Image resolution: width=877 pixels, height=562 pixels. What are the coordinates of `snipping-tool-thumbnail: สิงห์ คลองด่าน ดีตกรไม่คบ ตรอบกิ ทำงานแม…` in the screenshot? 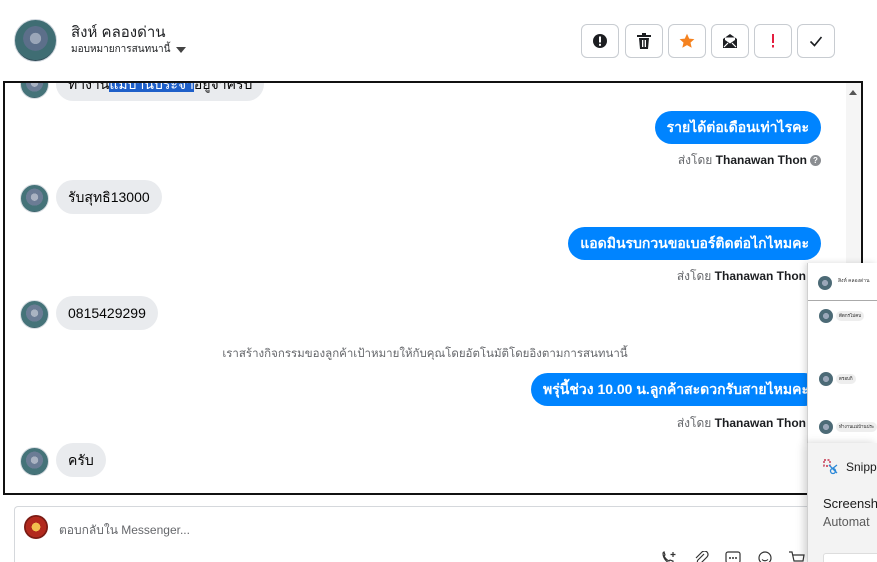 It's located at (842, 353).